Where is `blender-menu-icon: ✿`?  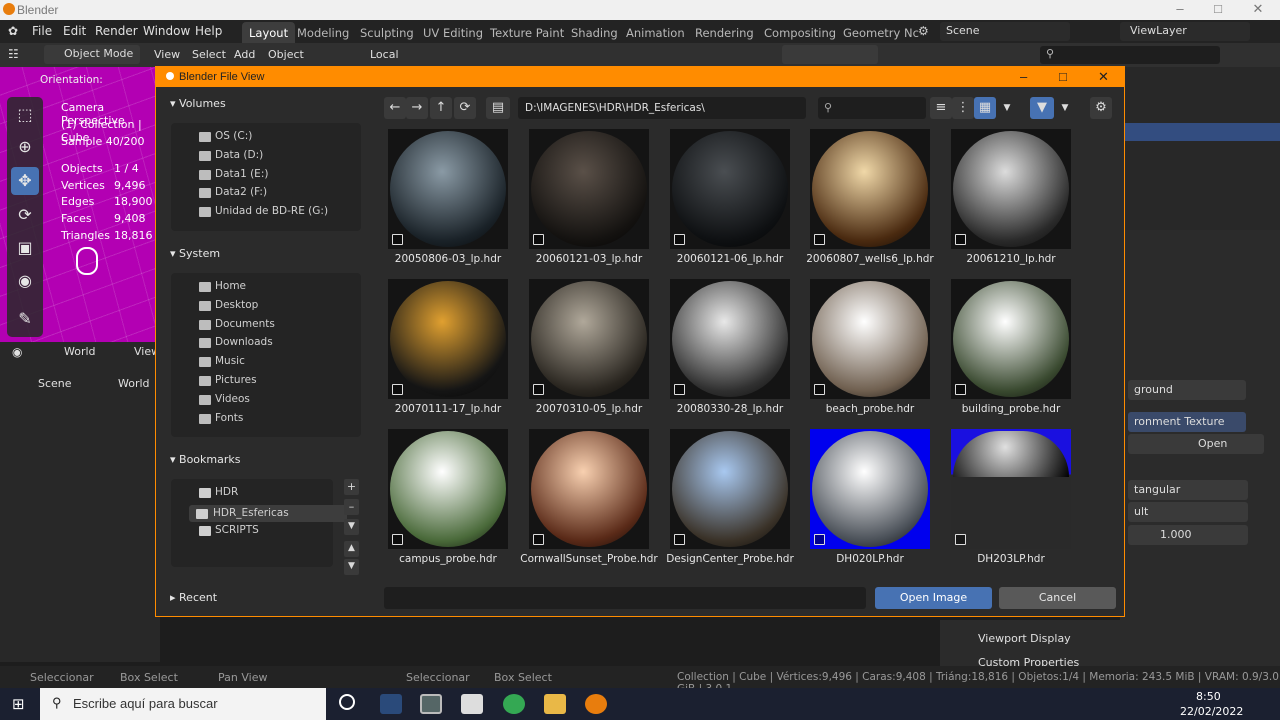
blender-menu-icon: ✿ is located at coordinates (13, 31).